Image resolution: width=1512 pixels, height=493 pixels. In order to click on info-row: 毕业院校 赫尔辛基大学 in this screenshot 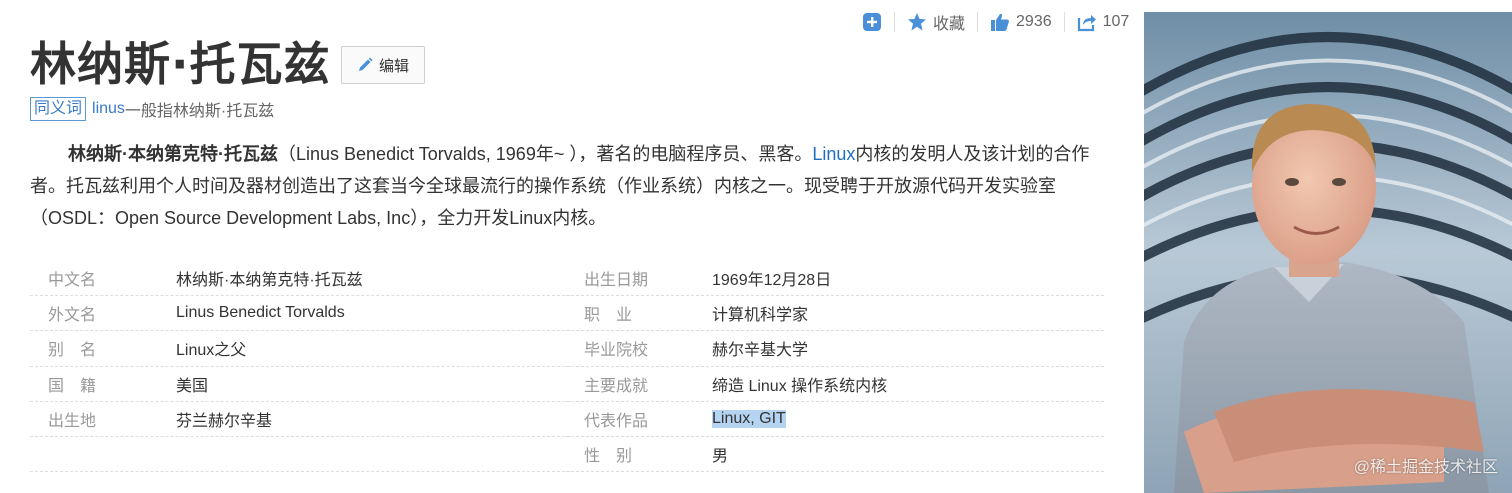, I will do `click(835, 349)`.